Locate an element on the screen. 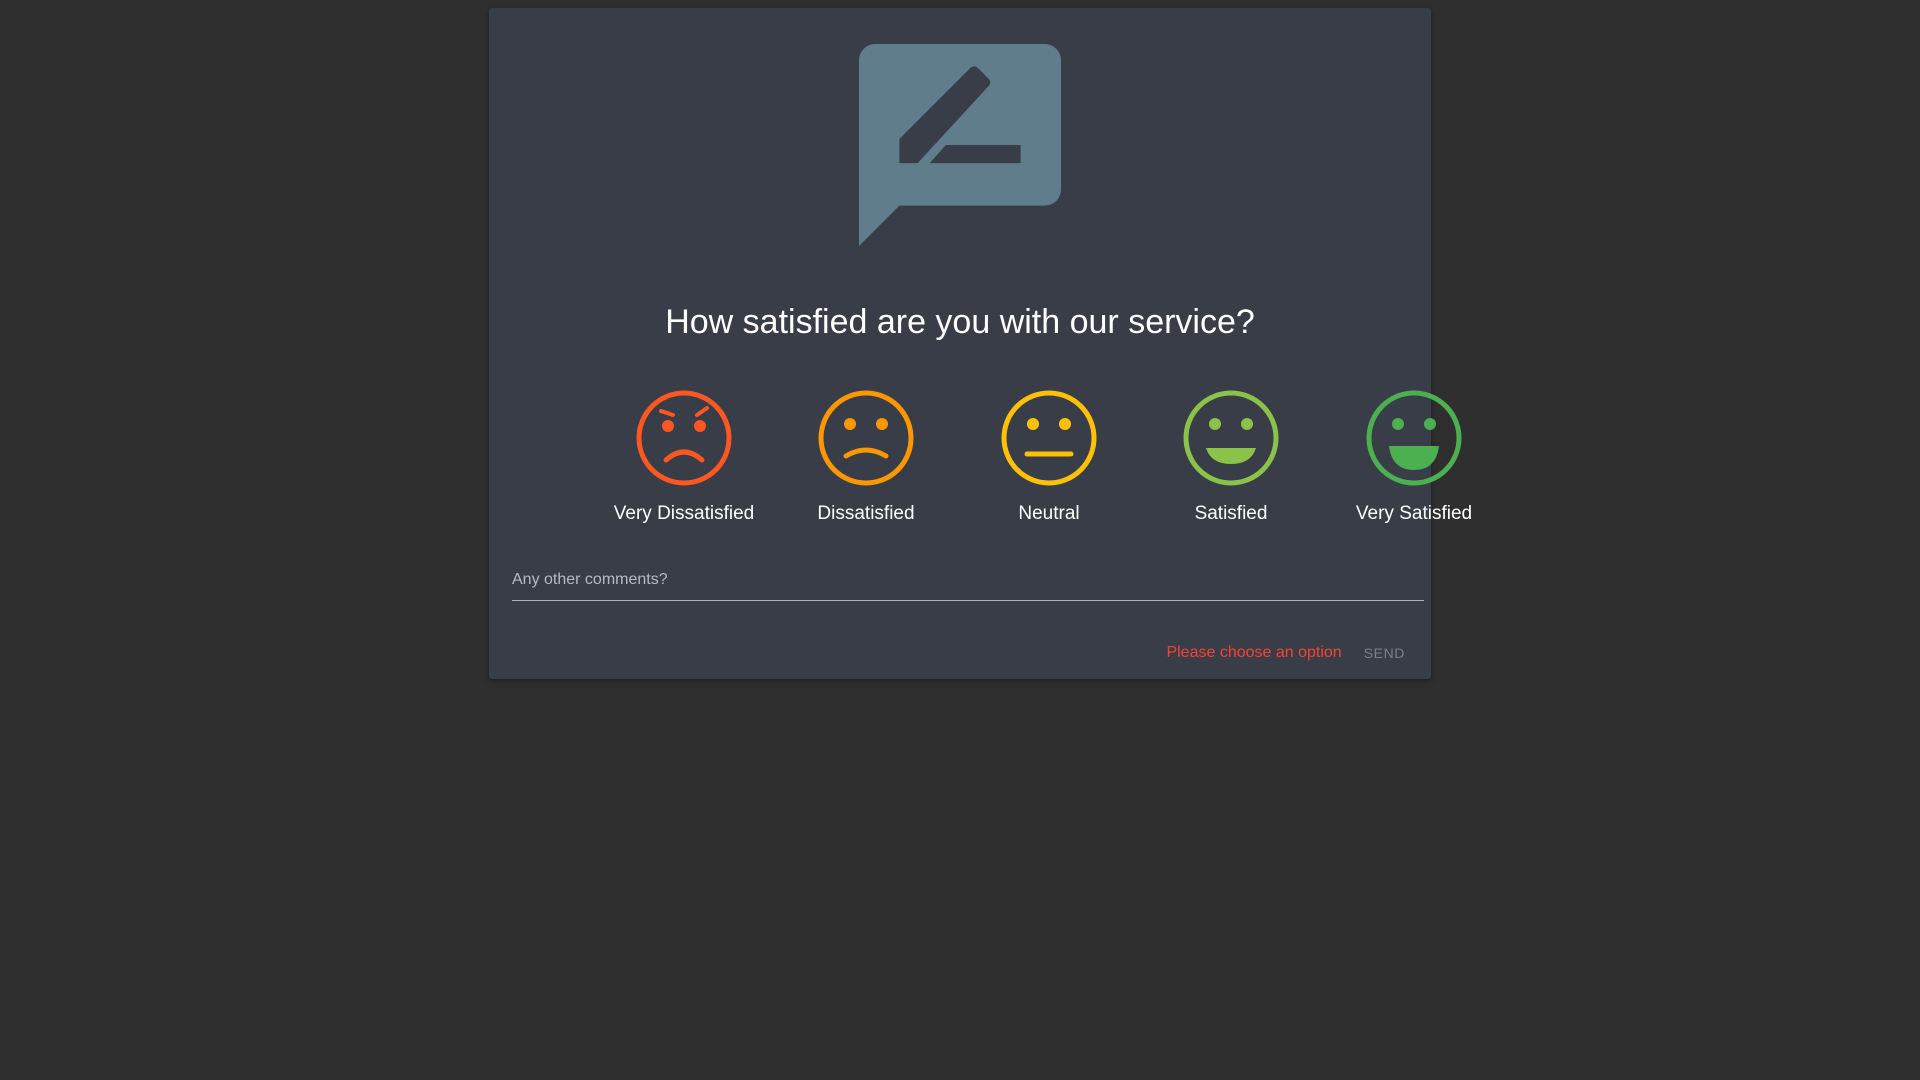 This screenshot has height=1080, width=1920. comments-field is located at coordinates (968, 581).